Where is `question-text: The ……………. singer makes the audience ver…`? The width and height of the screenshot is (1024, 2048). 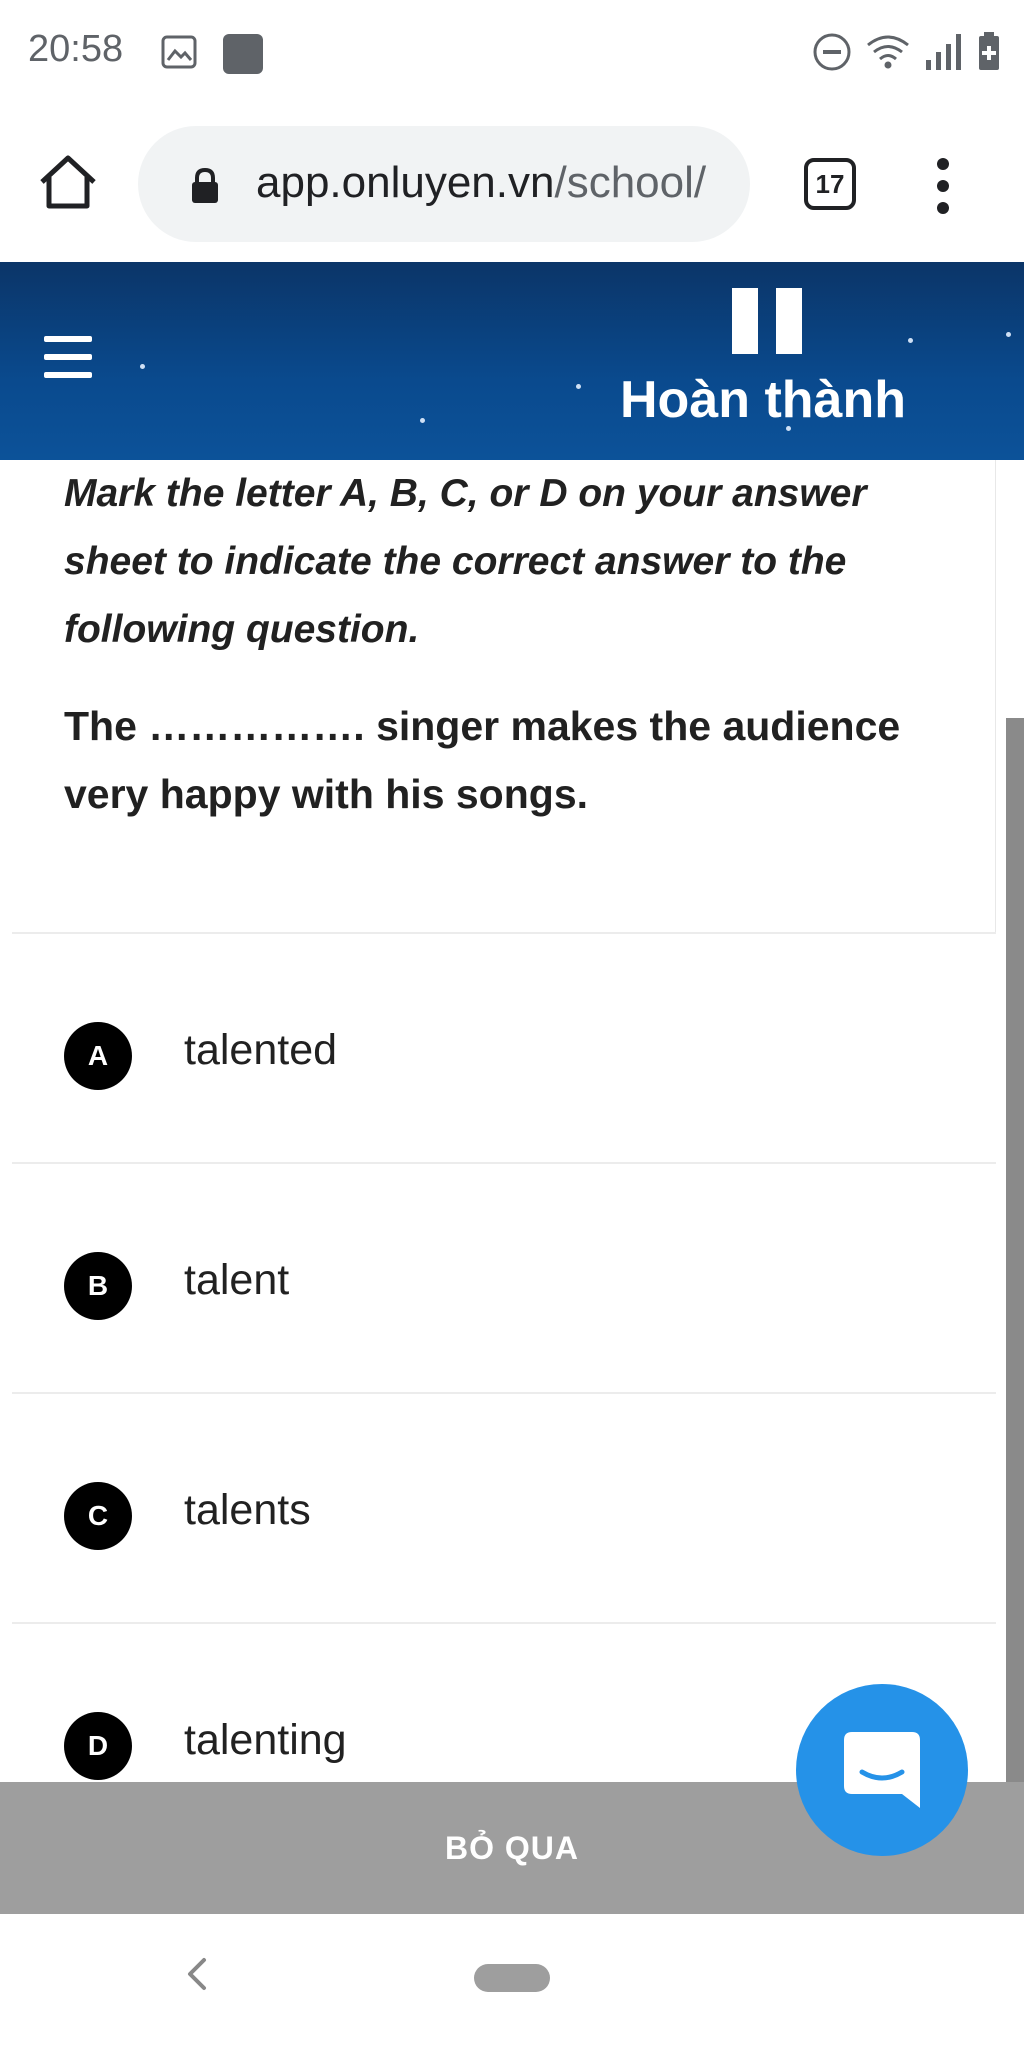
question-text: The ……………. singer makes the audience ver… is located at coordinates (482, 760).